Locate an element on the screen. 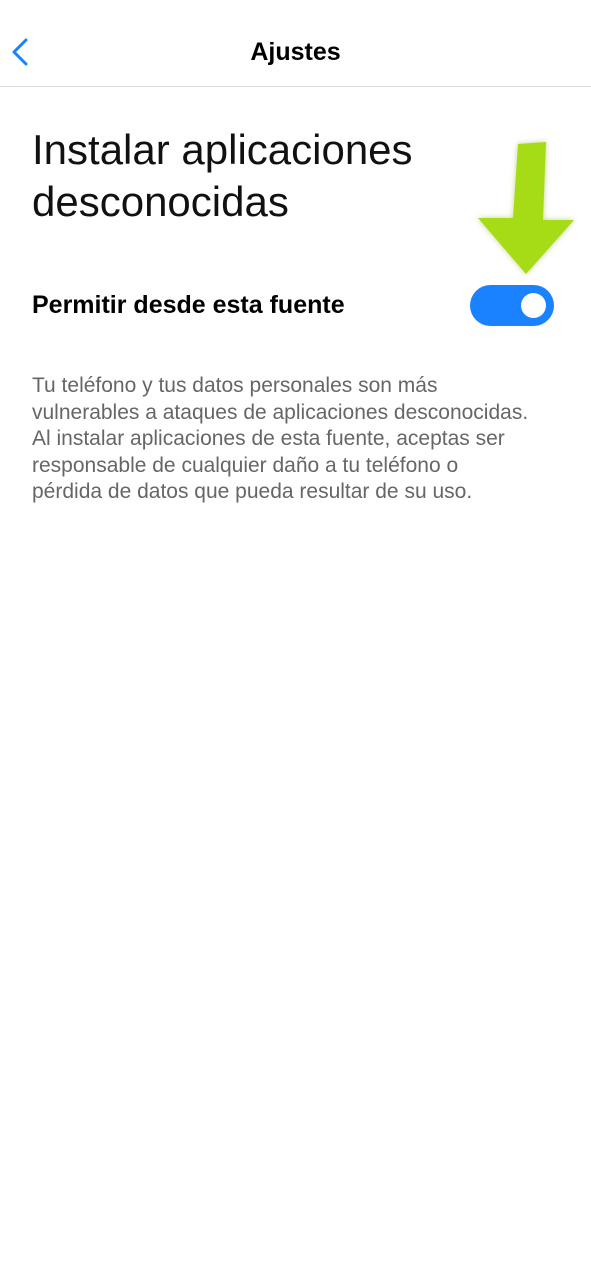  header-title: Ajustes is located at coordinates (295, 52).